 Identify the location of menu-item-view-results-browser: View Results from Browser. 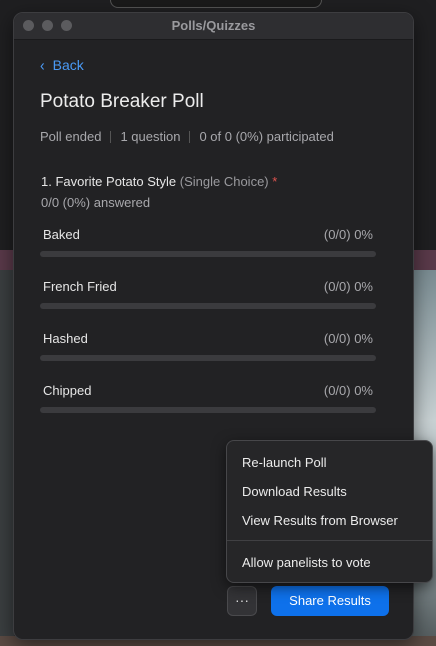
(320, 520).